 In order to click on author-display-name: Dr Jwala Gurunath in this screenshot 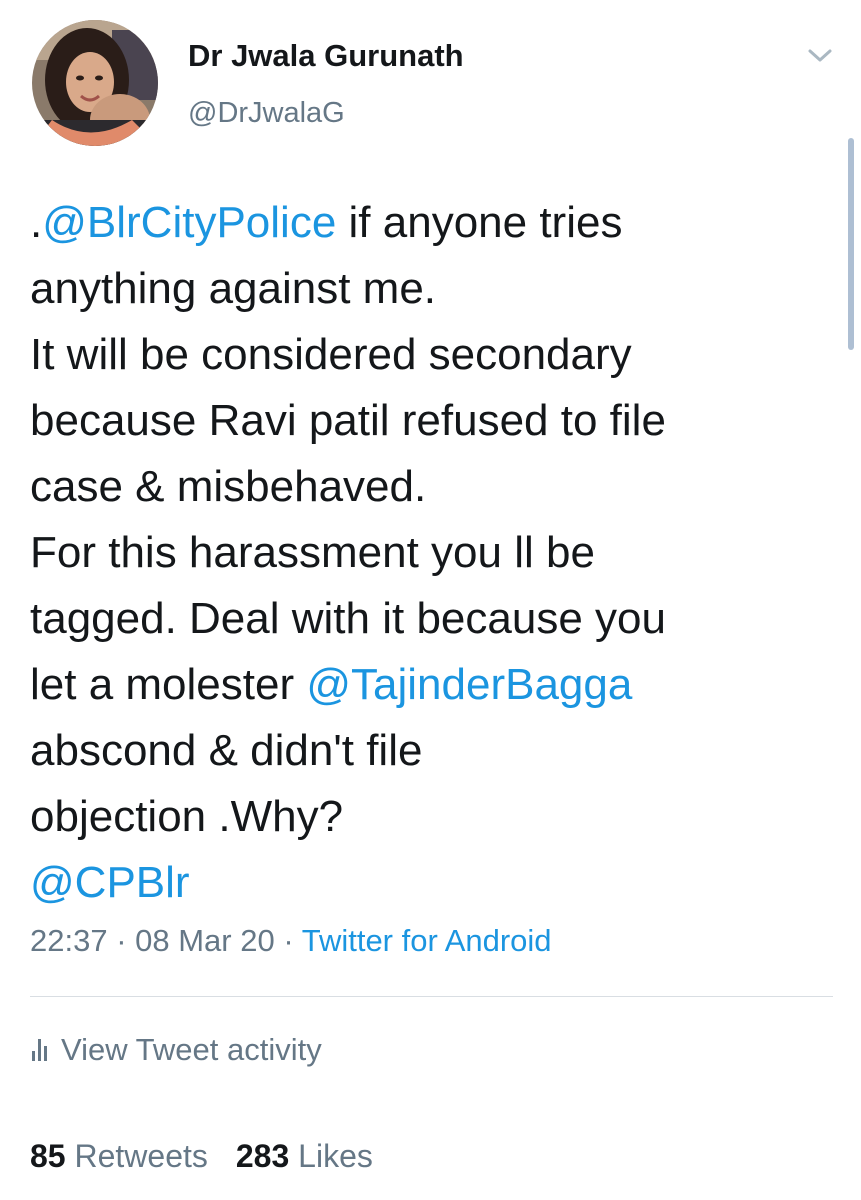, I will do `click(326, 56)`.